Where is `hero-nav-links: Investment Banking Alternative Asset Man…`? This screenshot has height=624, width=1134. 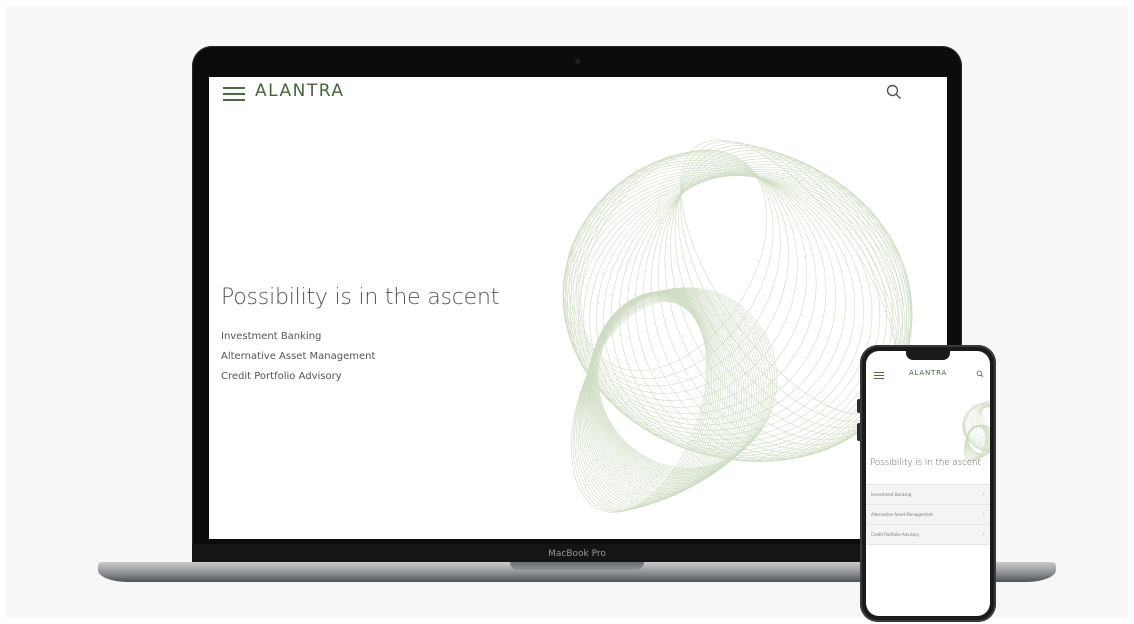
hero-nav-links: Investment Banking Alternative Asset Man… is located at coordinates (298, 357).